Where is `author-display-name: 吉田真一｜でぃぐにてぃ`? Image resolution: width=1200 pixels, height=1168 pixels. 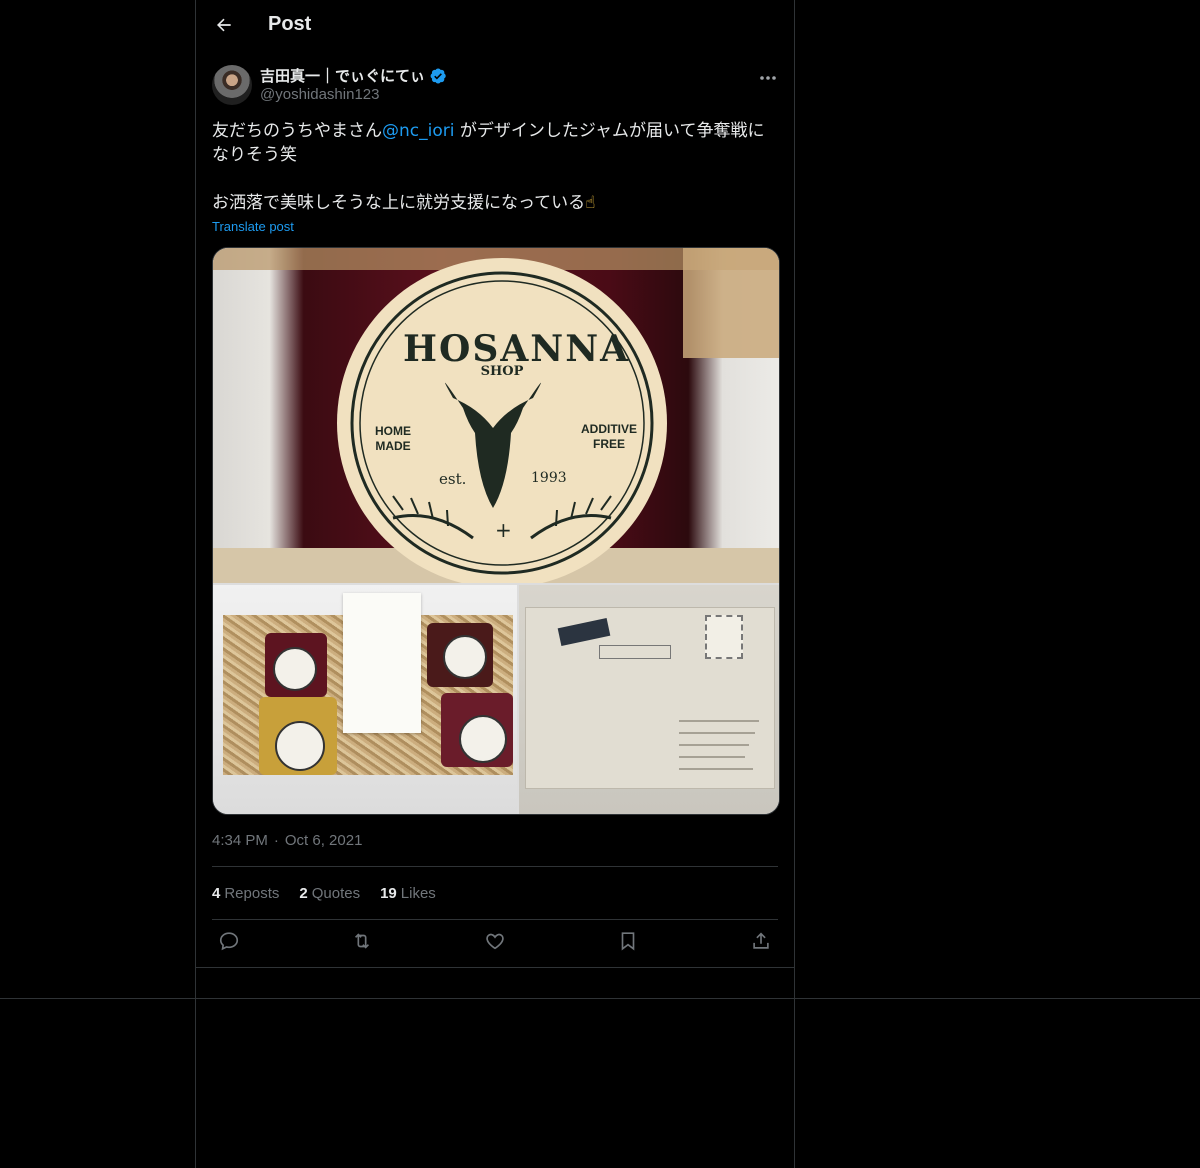
author-display-name: 吉田真一｜でぃぐにてぃ is located at coordinates (342, 75).